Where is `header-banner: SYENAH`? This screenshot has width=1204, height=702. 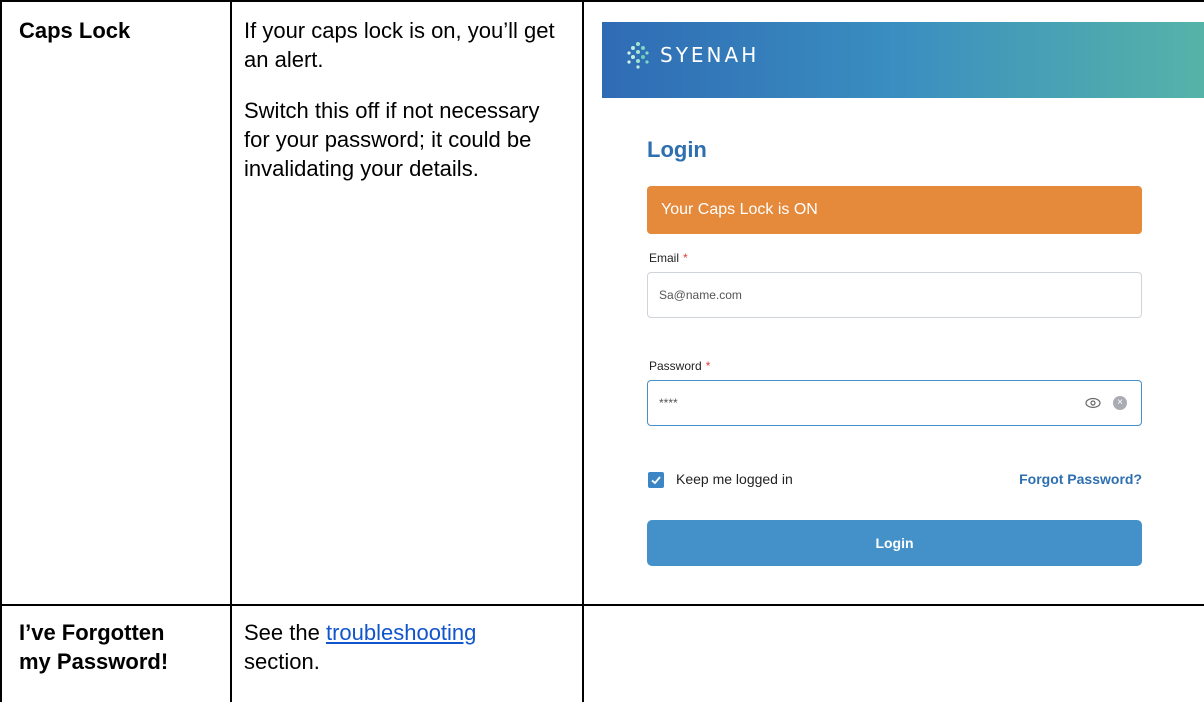
header-banner: SYENAH is located at coordinates (903, 60).